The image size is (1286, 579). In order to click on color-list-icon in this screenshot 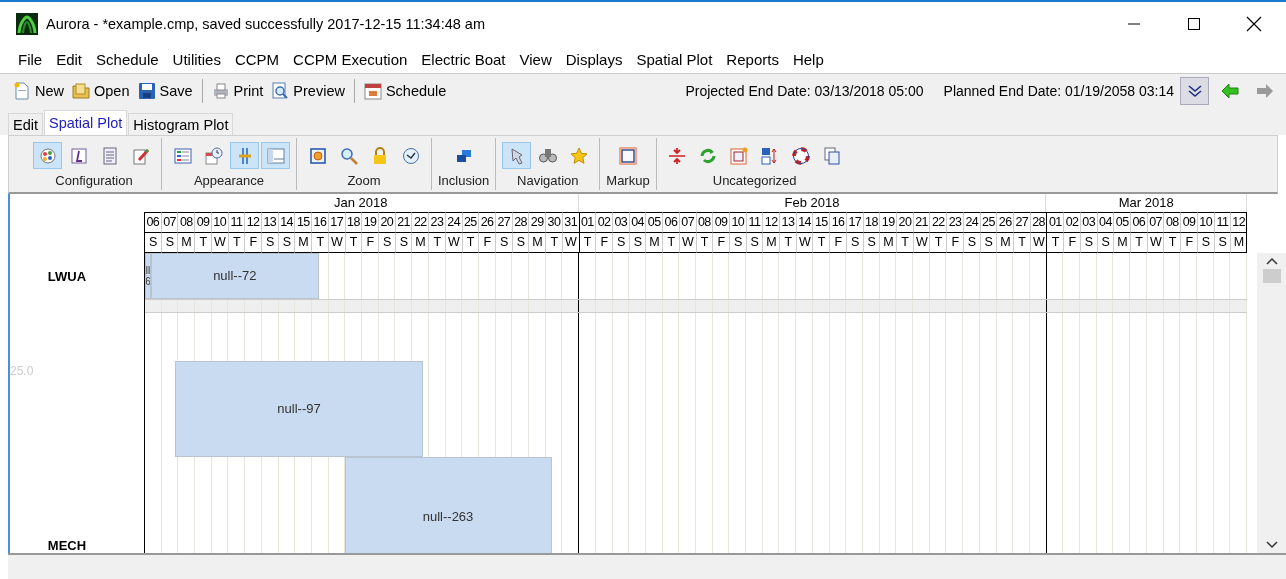, I will do `click(182, 155)`.